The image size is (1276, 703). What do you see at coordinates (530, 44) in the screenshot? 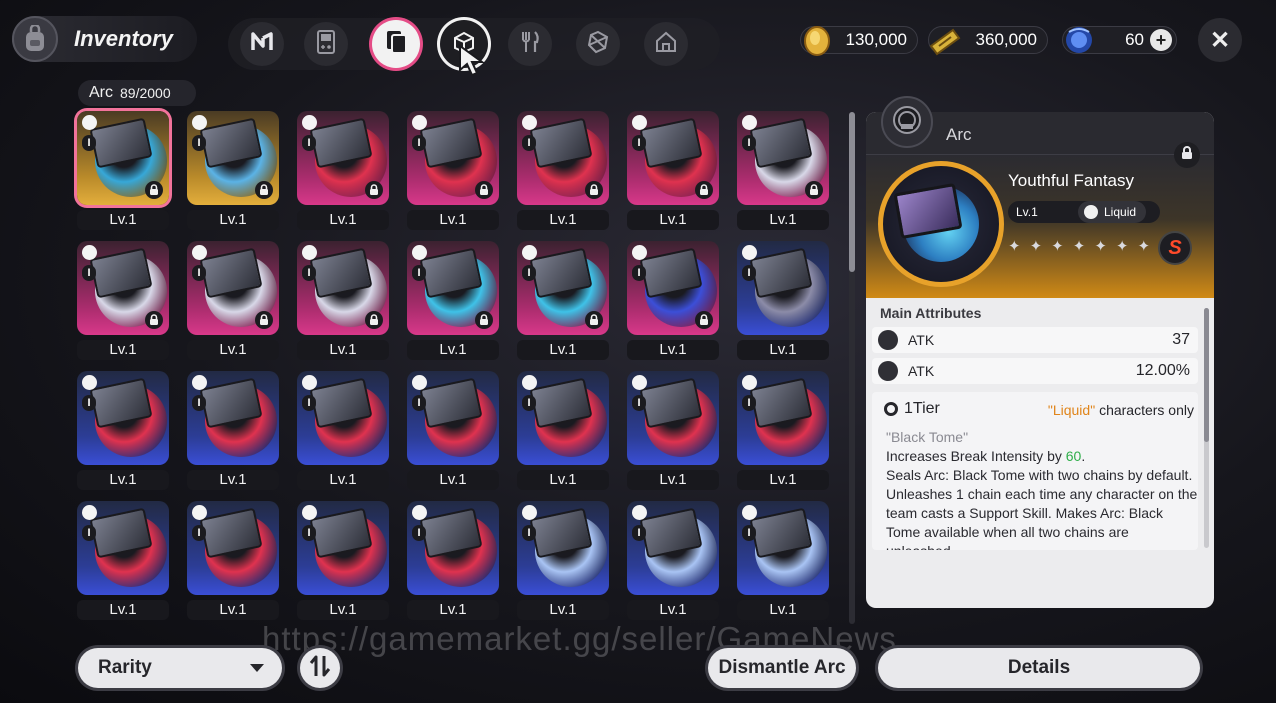
I see `tab-food` at bounding box center [530, 44].